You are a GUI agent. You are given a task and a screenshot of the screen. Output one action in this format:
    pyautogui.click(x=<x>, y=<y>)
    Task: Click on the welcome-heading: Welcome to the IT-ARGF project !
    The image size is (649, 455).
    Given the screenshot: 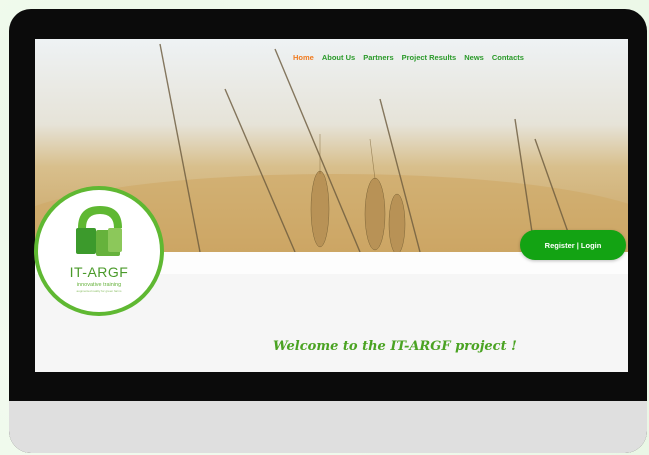 What is the action you would take?
    pyautogui.click(x=395, y=346)
    